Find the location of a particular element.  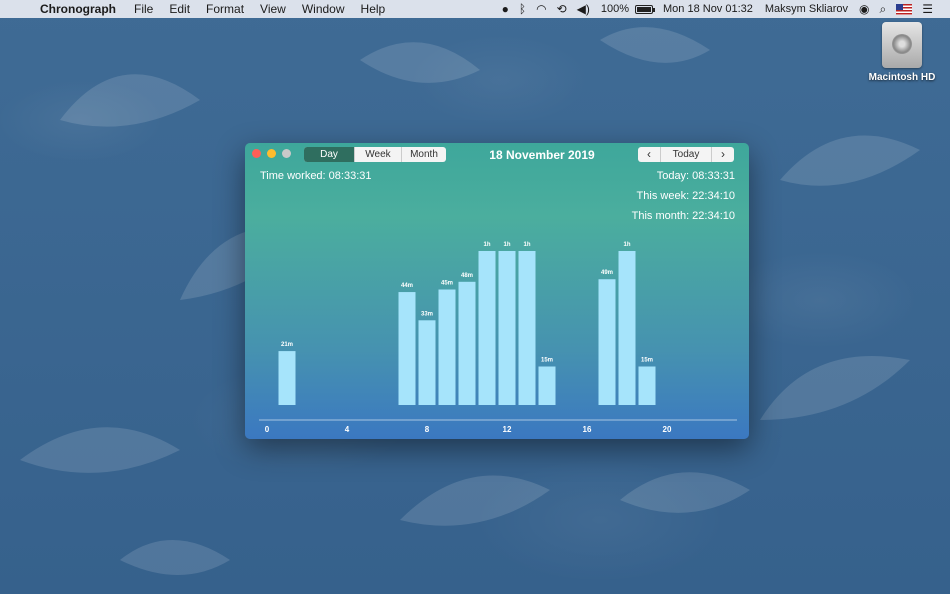

bar-value-label: 44m is located at coordinates (407, 286).